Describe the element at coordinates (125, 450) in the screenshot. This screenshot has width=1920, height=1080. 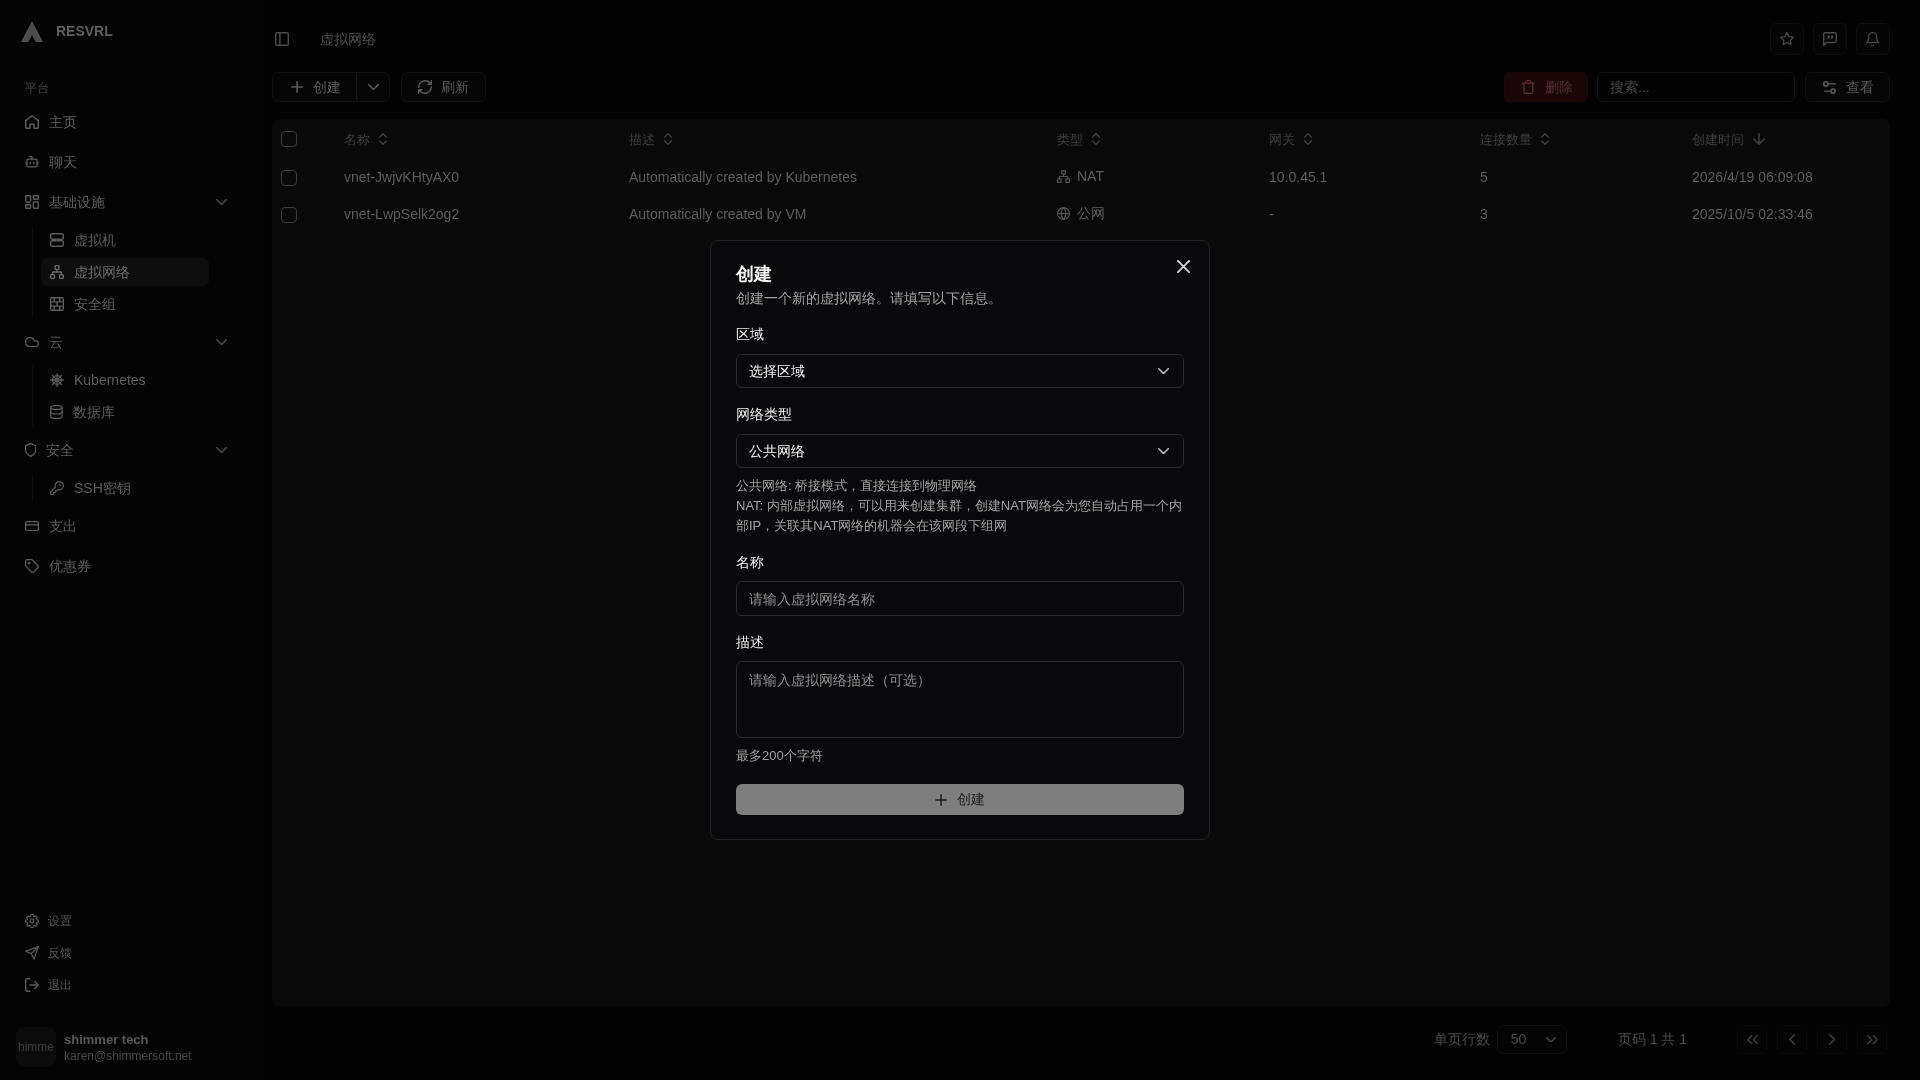
I see `sidebar-item: 安全` at that location.